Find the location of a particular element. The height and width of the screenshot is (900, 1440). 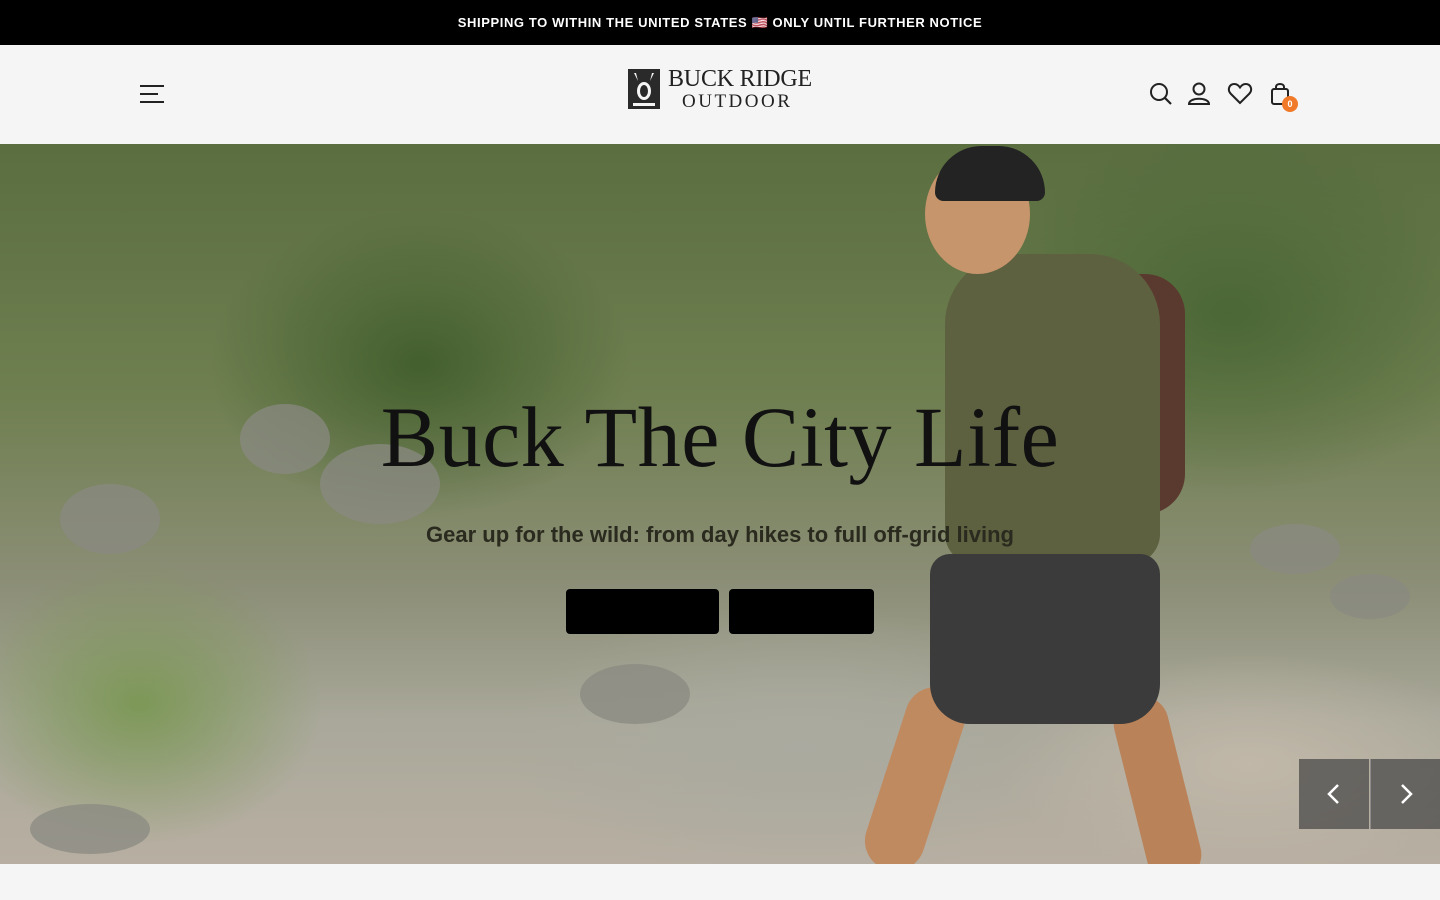

site-logo: BUCK RIDGE OUTDOOR is located at coordinates (720, 89).